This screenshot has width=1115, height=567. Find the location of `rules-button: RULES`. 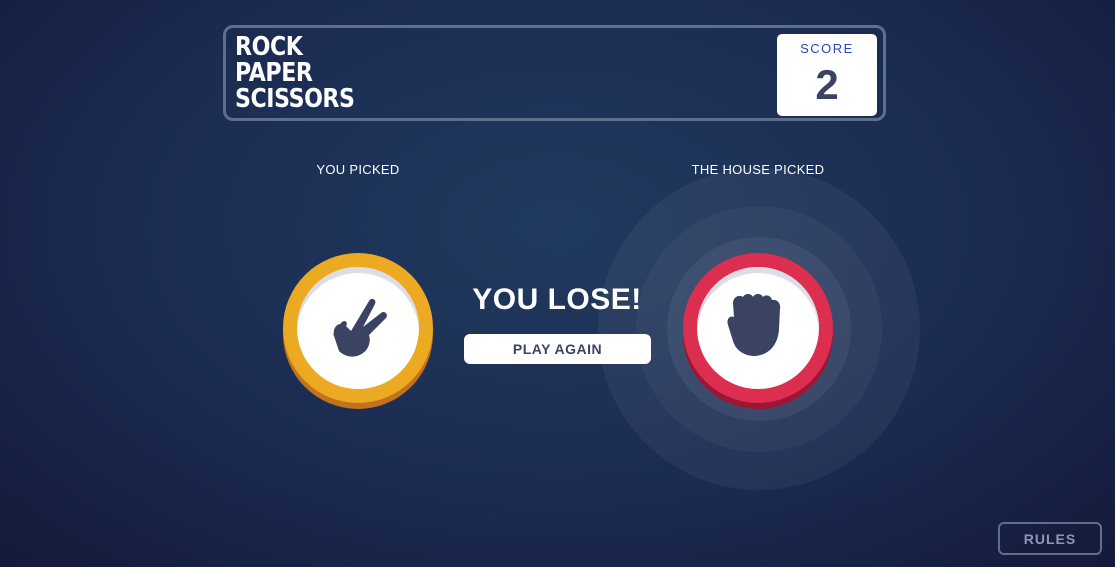

rules-button: RULES is located at coordinates (1050, 538).